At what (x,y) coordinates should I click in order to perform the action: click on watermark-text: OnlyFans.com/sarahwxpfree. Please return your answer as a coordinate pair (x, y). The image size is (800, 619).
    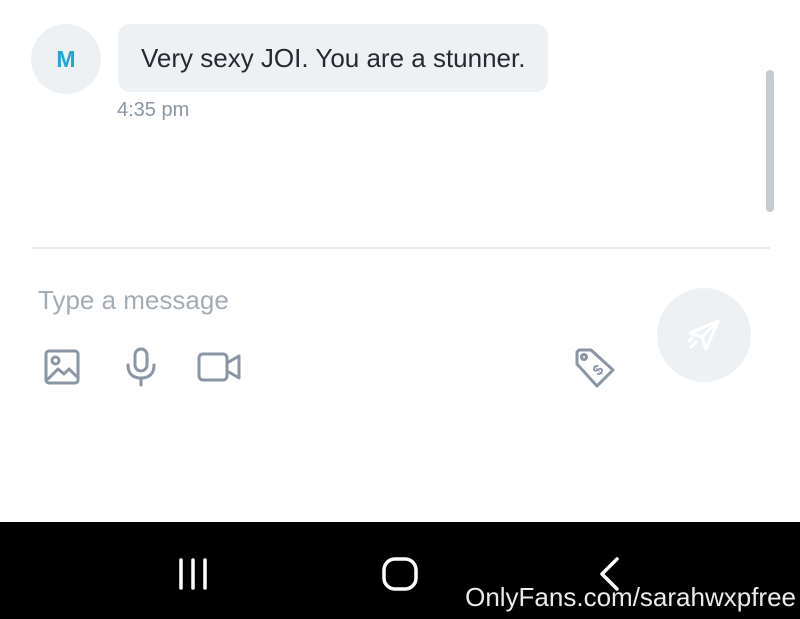
    Looking at the image, I should click on (630, 597).